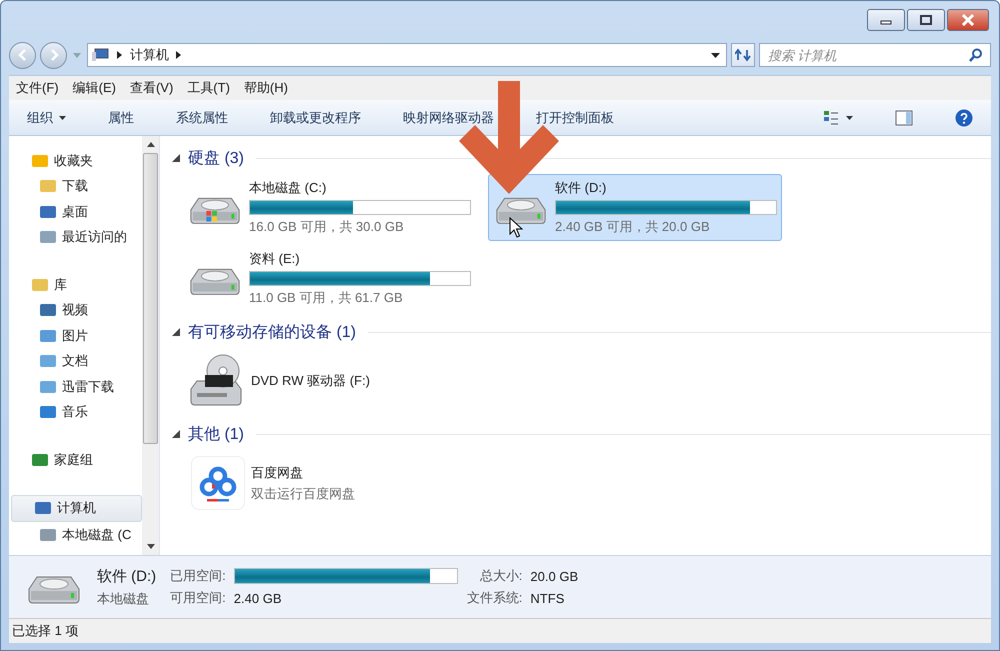 The image size is (1000, 651). I want to click on drive-tile: 本地磁盘 (C:) 16.0 GB 可用，共 30.0 GB, so click(329, 207).